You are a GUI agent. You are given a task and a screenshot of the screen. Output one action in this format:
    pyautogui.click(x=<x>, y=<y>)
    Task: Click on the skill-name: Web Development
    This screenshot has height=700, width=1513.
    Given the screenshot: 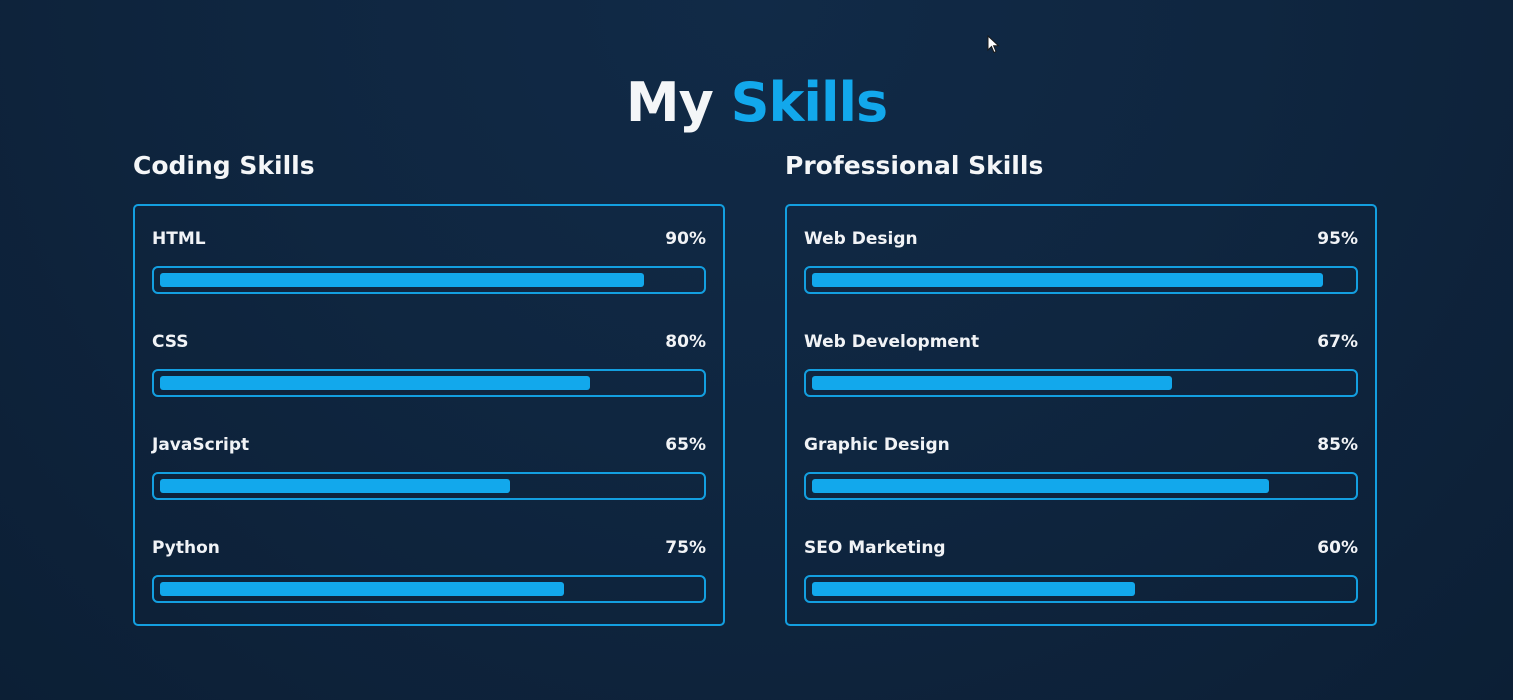 What is the action you would take?
    pyautogui.click(x=892, y=342)
    